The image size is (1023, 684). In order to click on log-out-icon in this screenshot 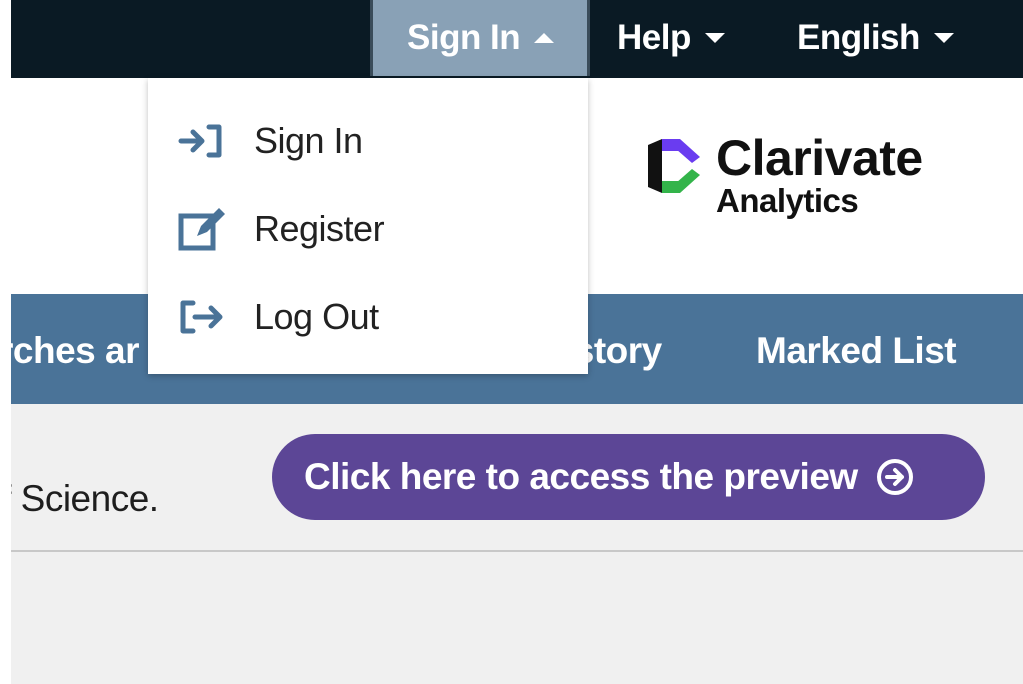, I will do `click(202, 317)`.